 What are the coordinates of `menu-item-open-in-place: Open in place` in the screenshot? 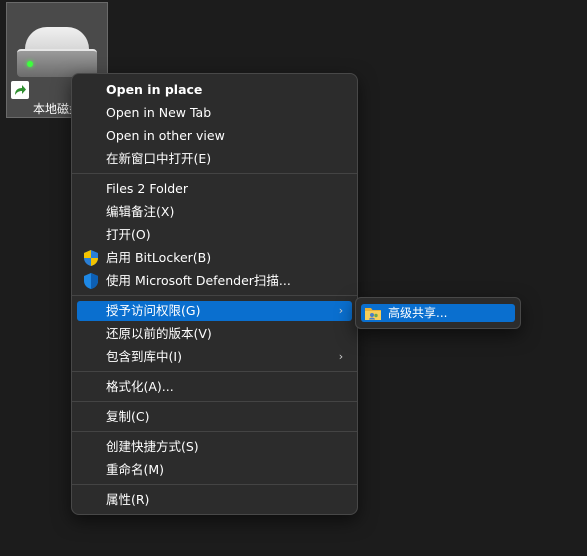 It's located at (214, 90).